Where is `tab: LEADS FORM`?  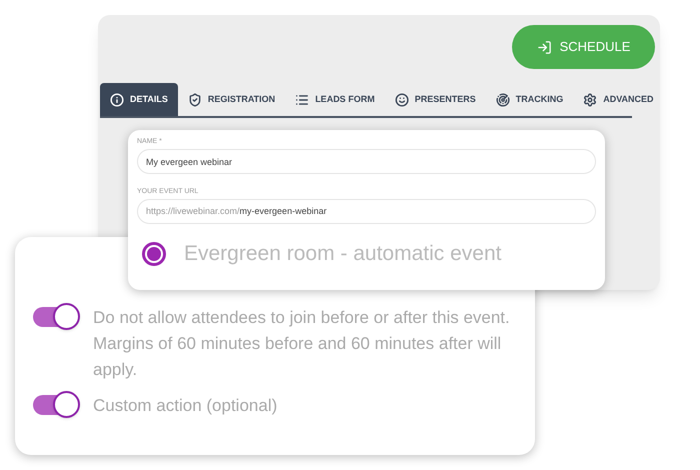
tab: LEADS FORM is located at coordinates (335, 99).